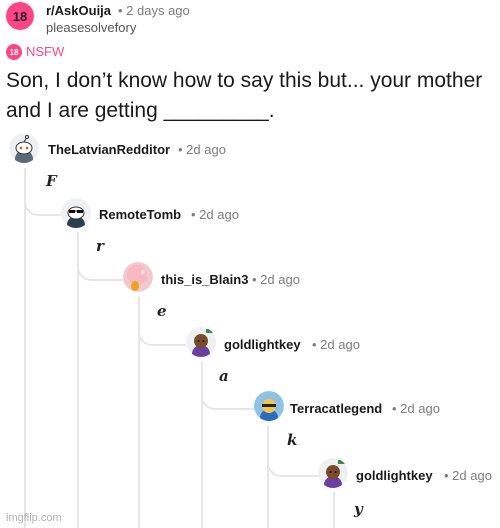 This screenshot has width=500, height=528. What do you see at coordinates (224, 376) in the screenshot?
I see `comment-body: a` at bounding box center [224, 376].